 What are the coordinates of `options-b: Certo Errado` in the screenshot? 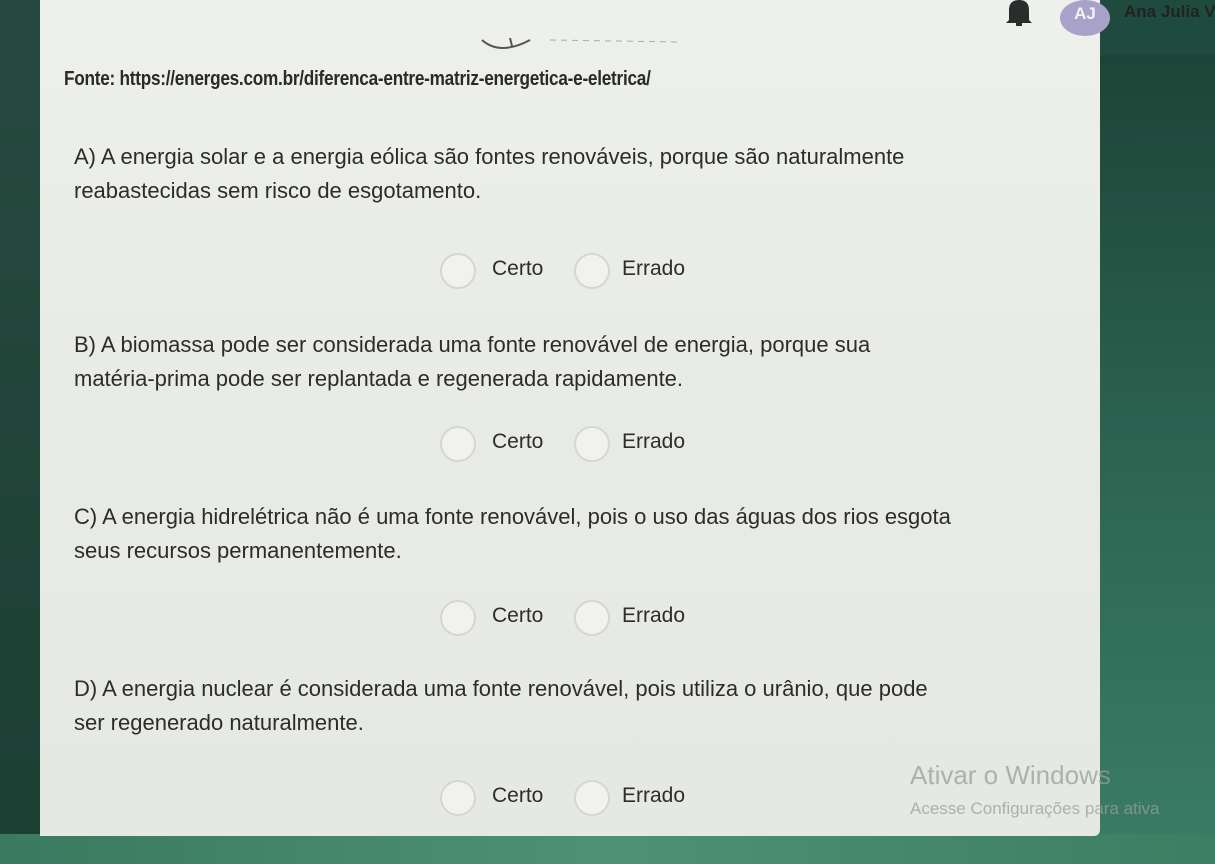 It's located at (590, 446).